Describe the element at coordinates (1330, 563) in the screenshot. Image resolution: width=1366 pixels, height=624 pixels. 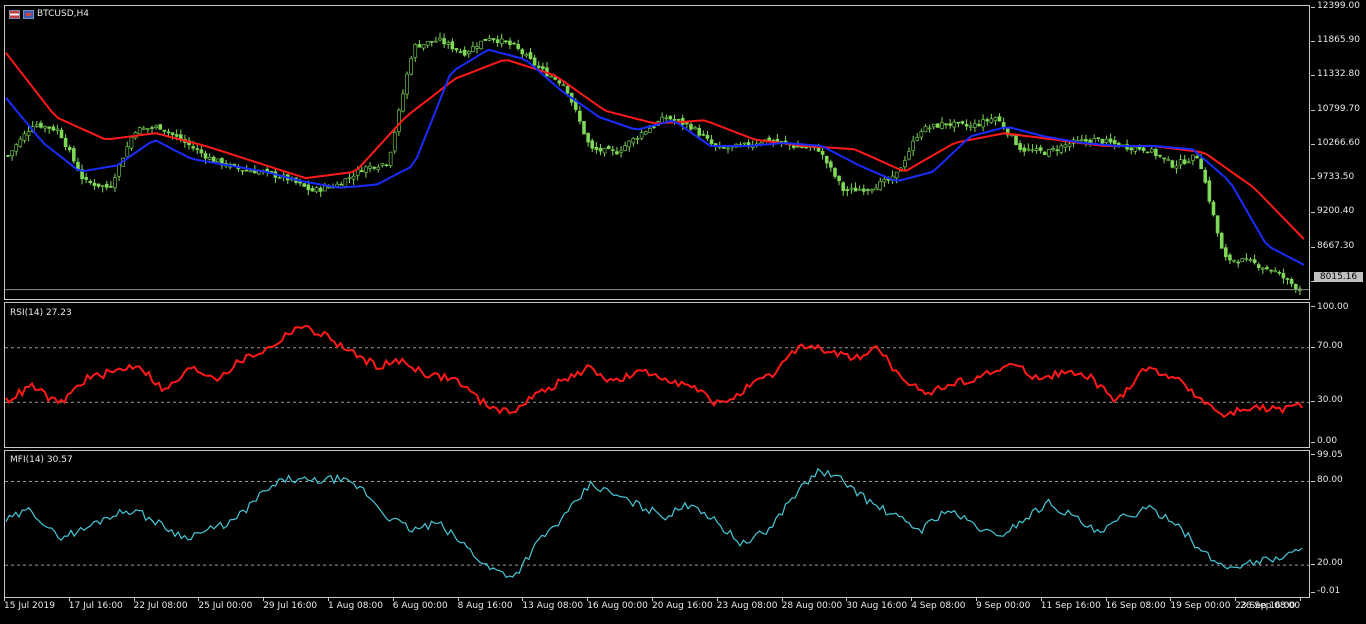
I see `axis-tick-label: 20.00` at that location.